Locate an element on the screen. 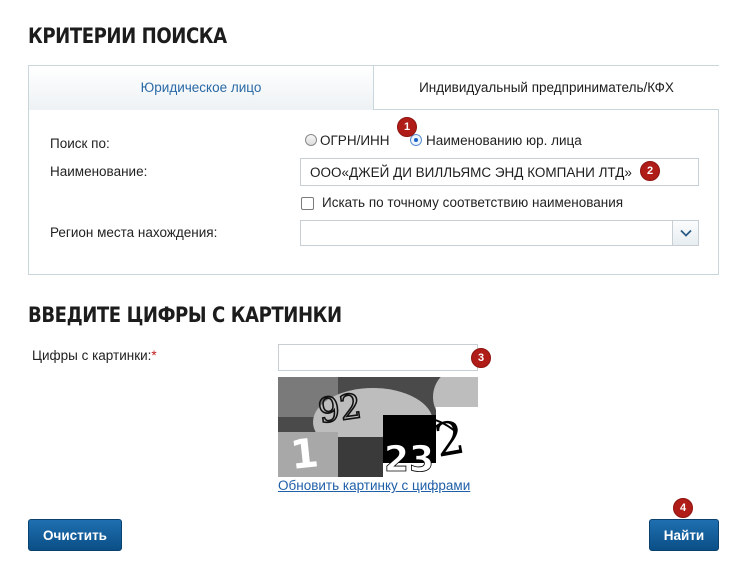  captcha-title: ВВЕДИТЕ ЦИФРЫ С КАРТИНКИ is located at coordinates (185, 315).